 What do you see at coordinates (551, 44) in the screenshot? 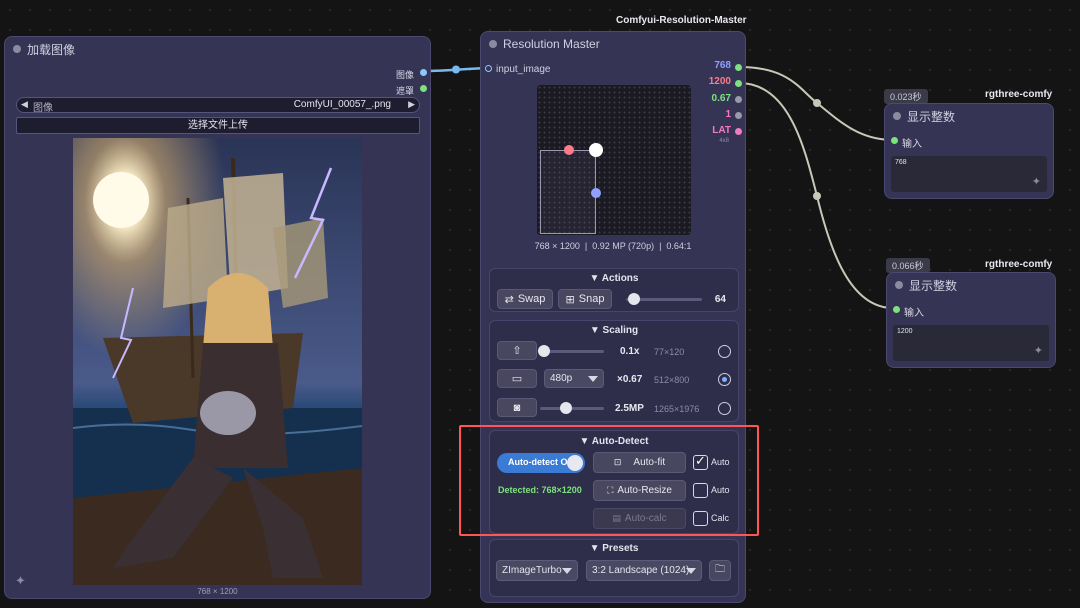
I see `node-title: Resolution Master` at bounding box center [551, 44].